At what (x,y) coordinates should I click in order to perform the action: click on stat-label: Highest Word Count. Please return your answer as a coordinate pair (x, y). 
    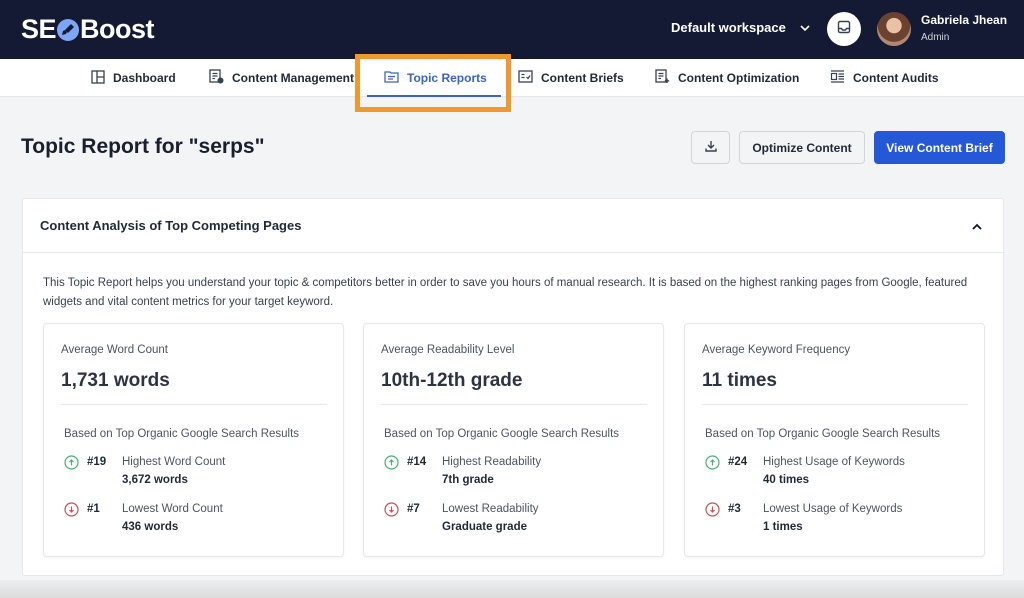
    Looking at the image, I should click on (174, 462).